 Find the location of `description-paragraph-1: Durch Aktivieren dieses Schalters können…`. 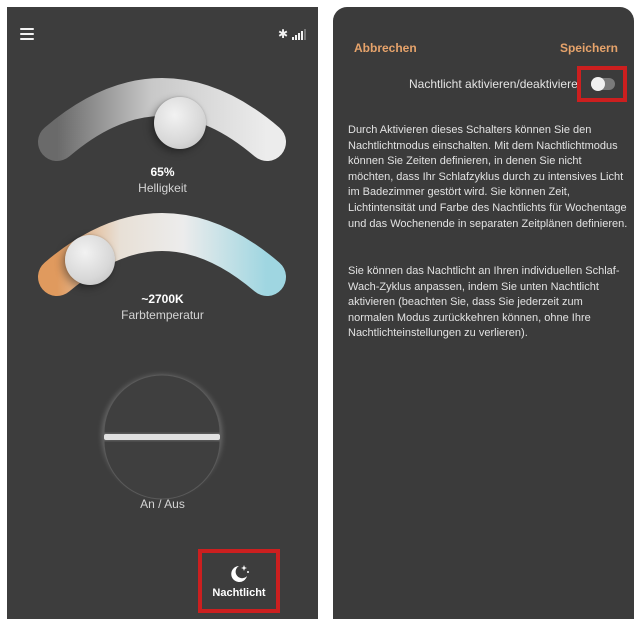

description-paragraph-1: Durch Aktivieren dieses Schalters können… is located at coordinates (488, 177).